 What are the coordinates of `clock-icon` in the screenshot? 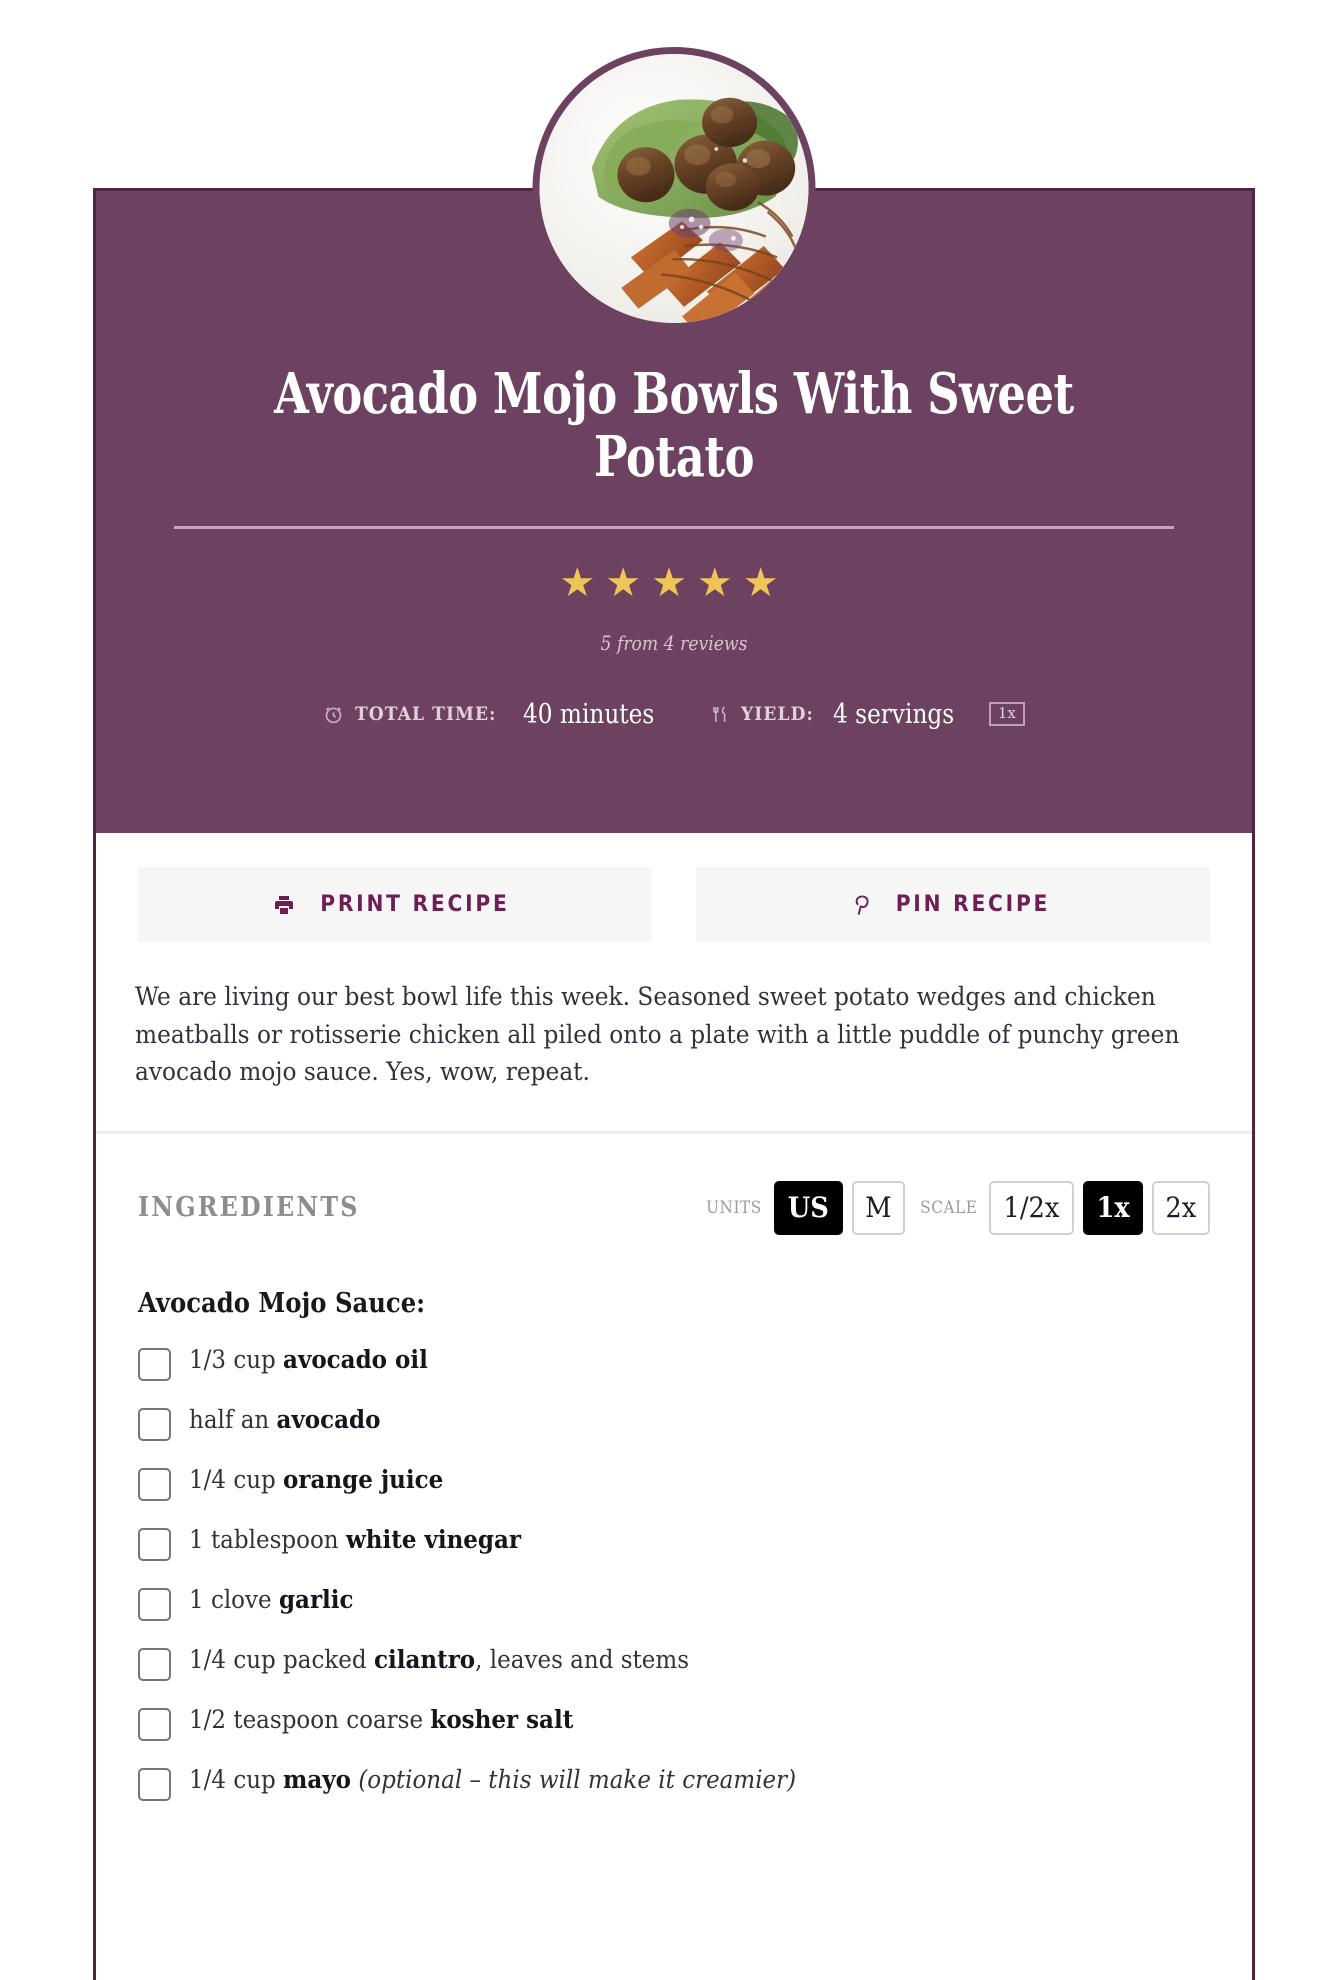 It's located at (333, 714).